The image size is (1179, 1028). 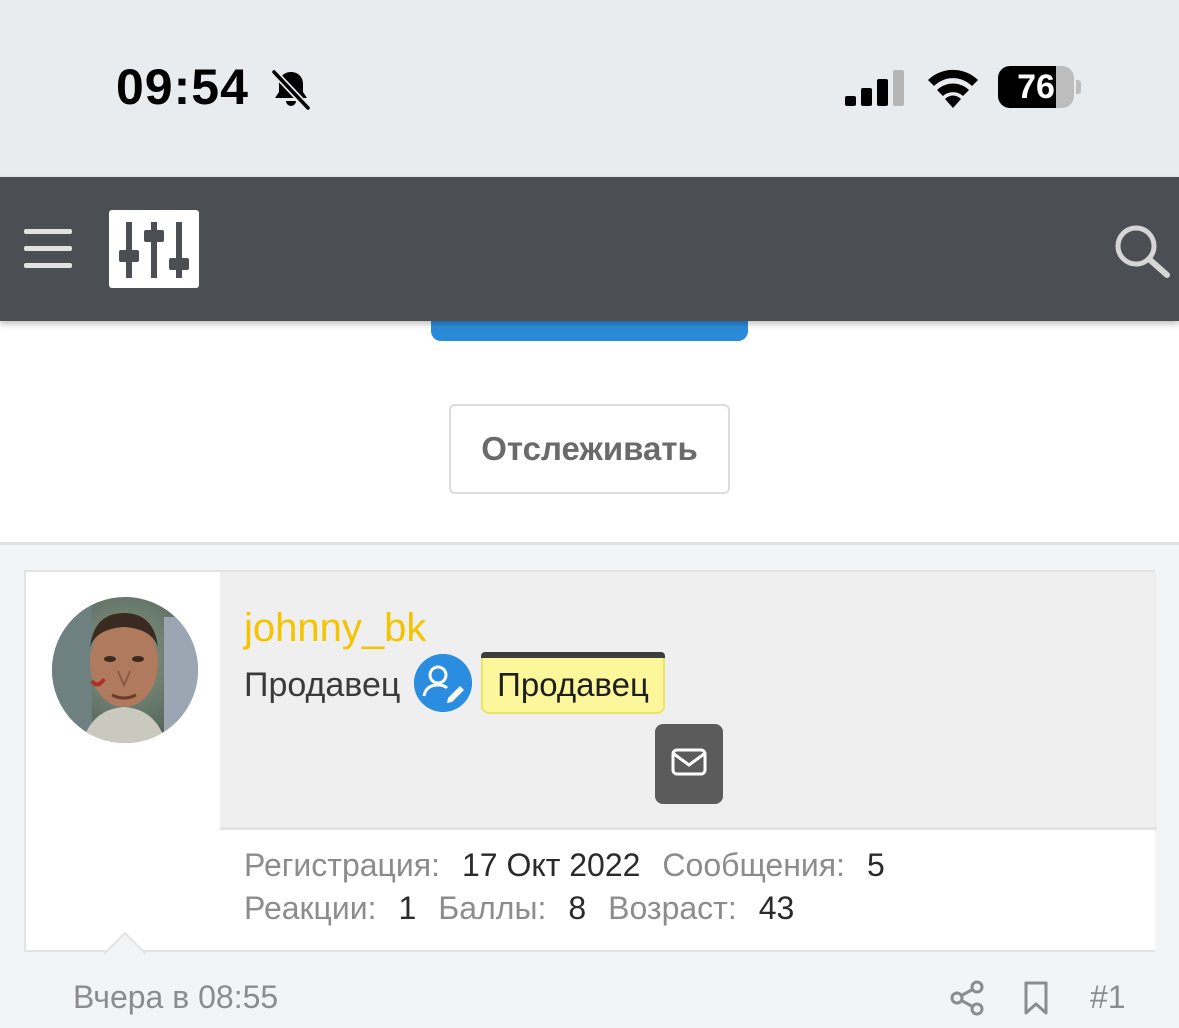 I want to click on points-value: 8, so click(x=577, y=908).